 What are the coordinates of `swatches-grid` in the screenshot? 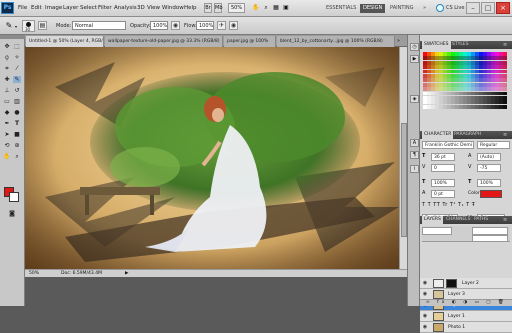 It's located at (465, 81).